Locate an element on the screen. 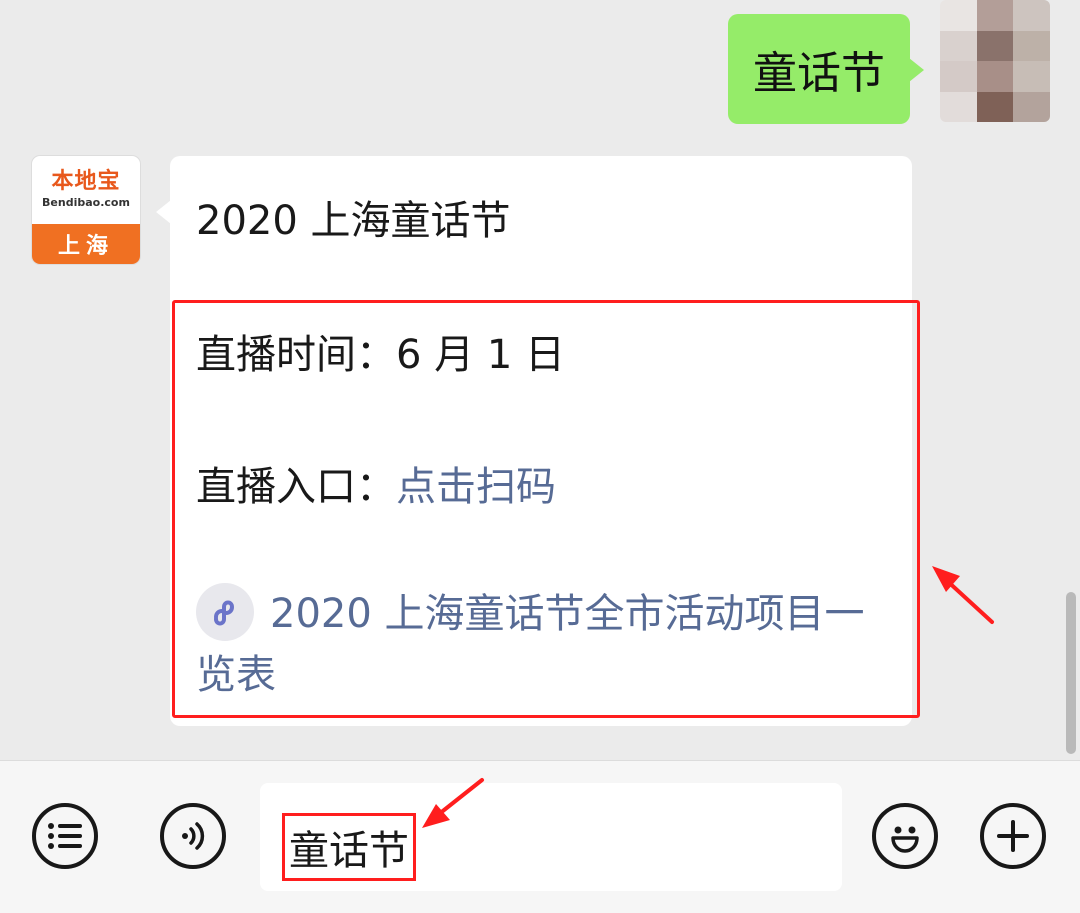 This screenshot has width=1080, height=913. message-input-value: 童话节 is located at coordinates (349, 847).